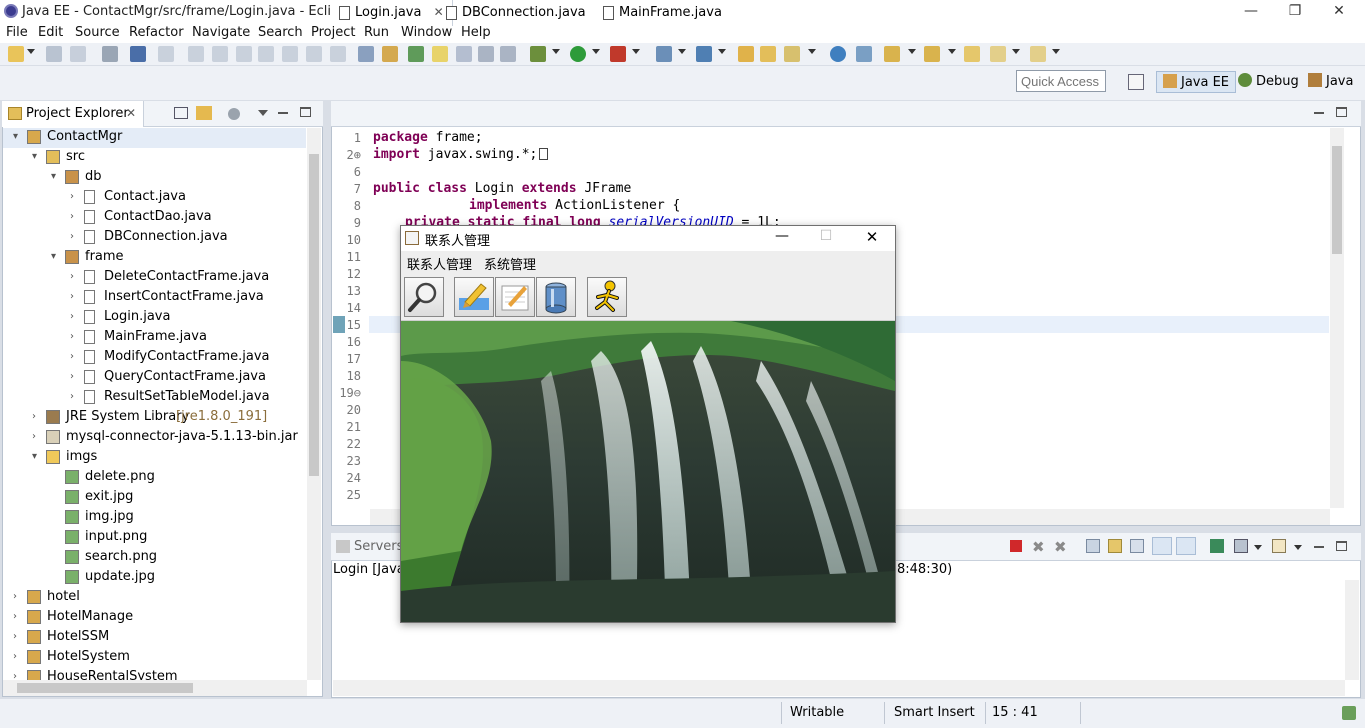 The height and width of the screenshot is (728, 1365). What do you see at coordinates (424, 297) in the screenshot?
I see `search-contact-button` at bounding box center [424, 297].